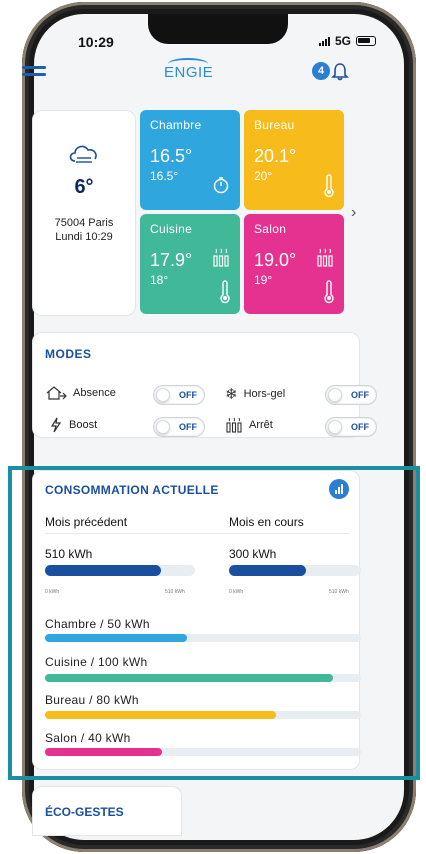 This screenshot has width=426, height=854. I want to click on chevron-right-icon: ›, so click(353, 213).